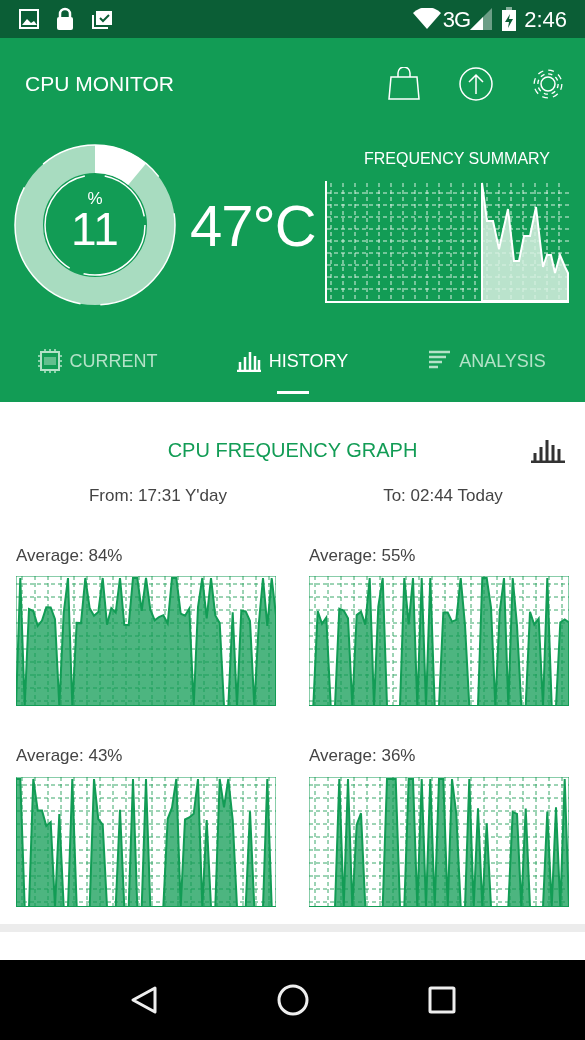  What do you see at coordinates (292, 392) in the screenshot?
I see `tab-indicator` at bounding box center [292, 392].